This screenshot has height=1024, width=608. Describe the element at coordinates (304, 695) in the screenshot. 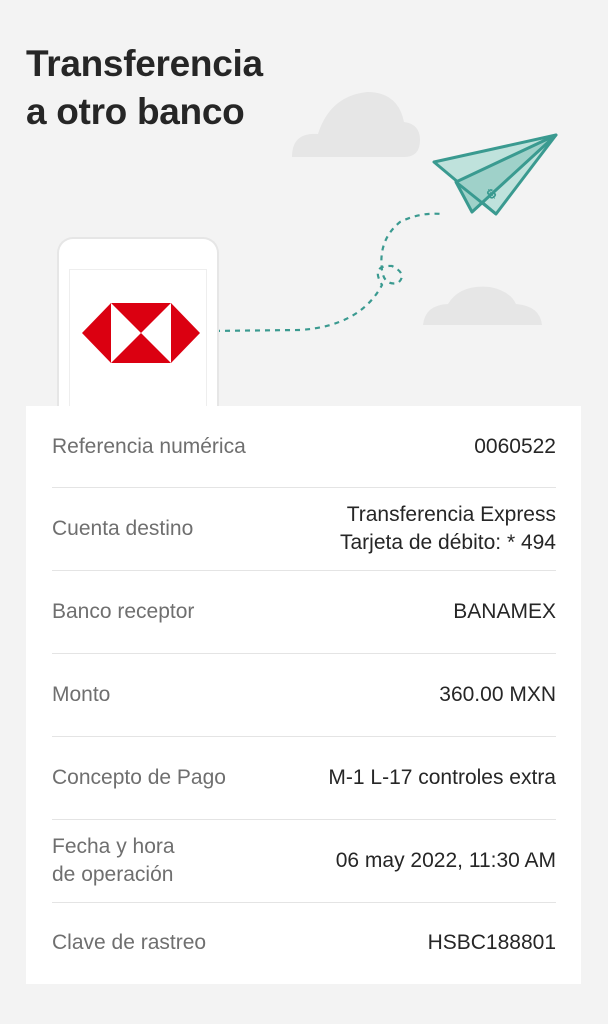

I see `detail-row-monto: Monto 360.00 MXN` at that location.